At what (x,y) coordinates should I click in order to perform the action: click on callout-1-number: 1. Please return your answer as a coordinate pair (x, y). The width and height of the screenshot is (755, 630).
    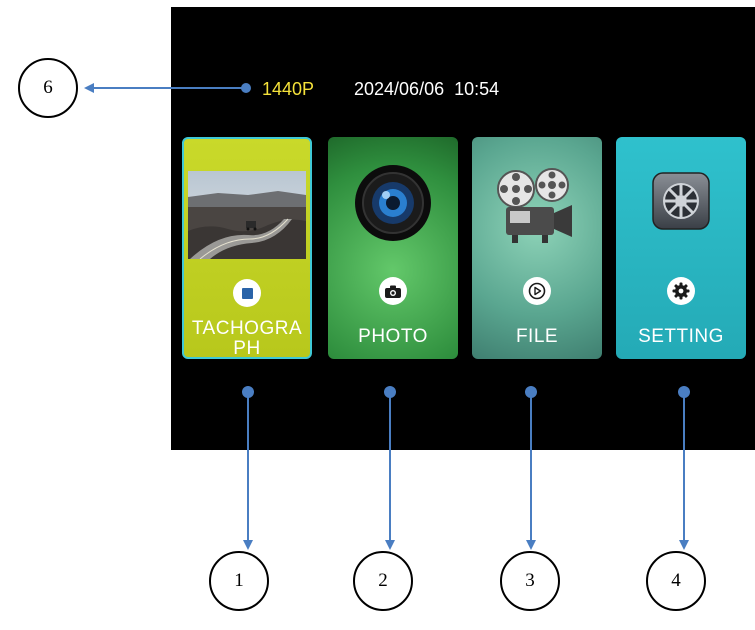
    Looking at the image, I should click on (239, 580).